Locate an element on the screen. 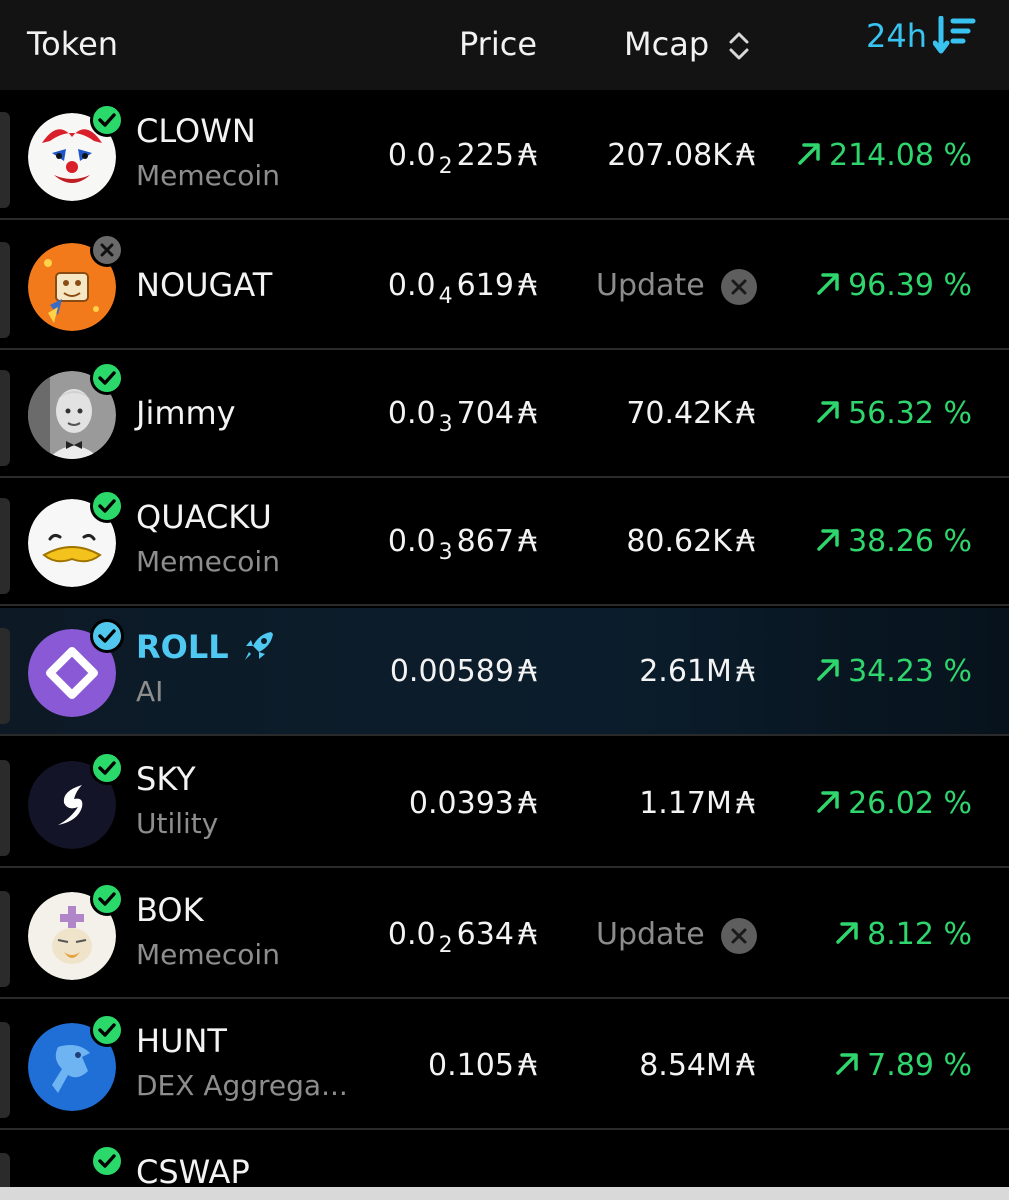  token-name: CLOWN is located at coordinates (196, 131).